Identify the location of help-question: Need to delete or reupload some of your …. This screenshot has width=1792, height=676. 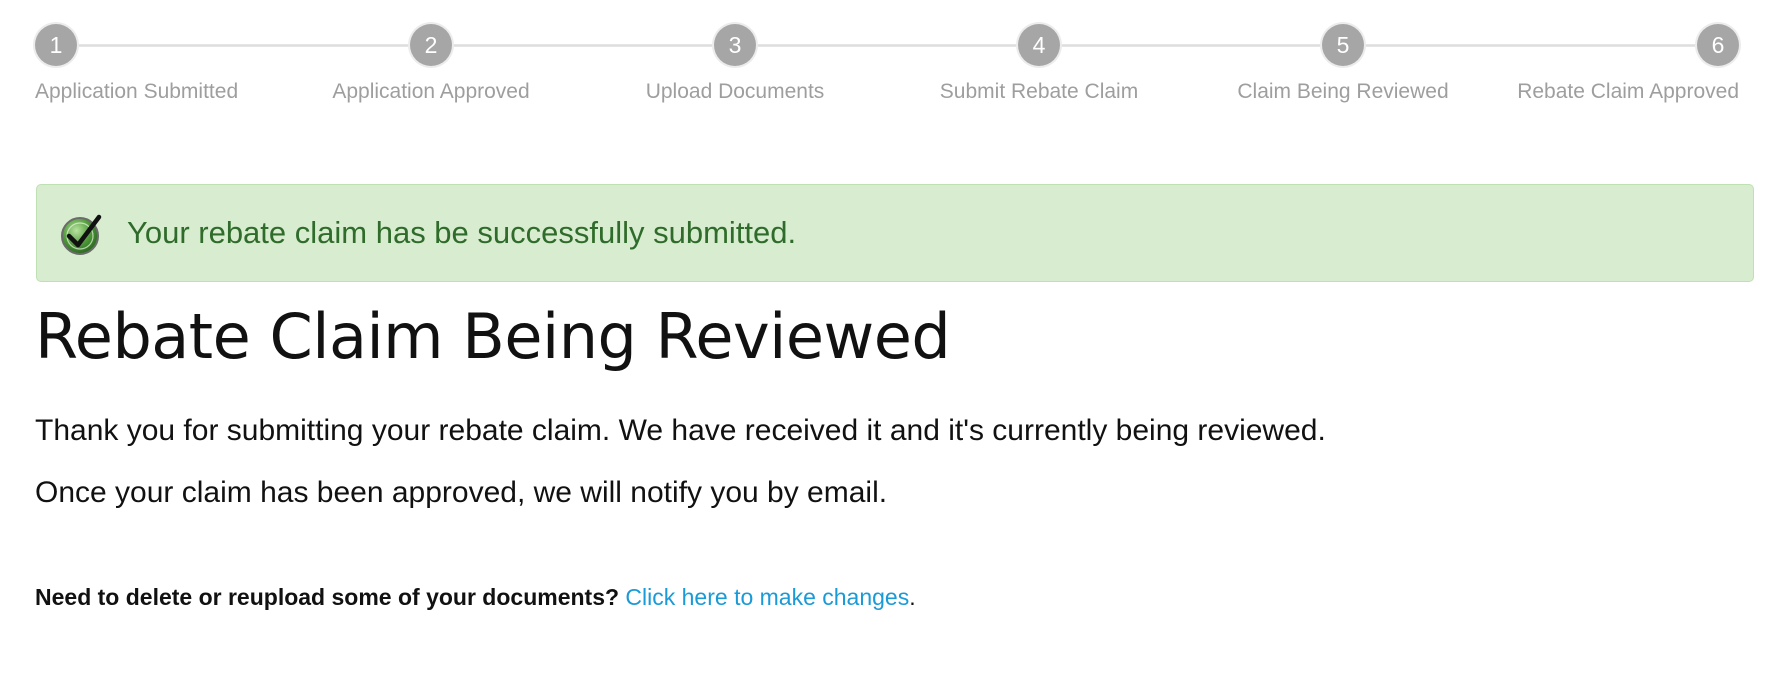
(327, 597).